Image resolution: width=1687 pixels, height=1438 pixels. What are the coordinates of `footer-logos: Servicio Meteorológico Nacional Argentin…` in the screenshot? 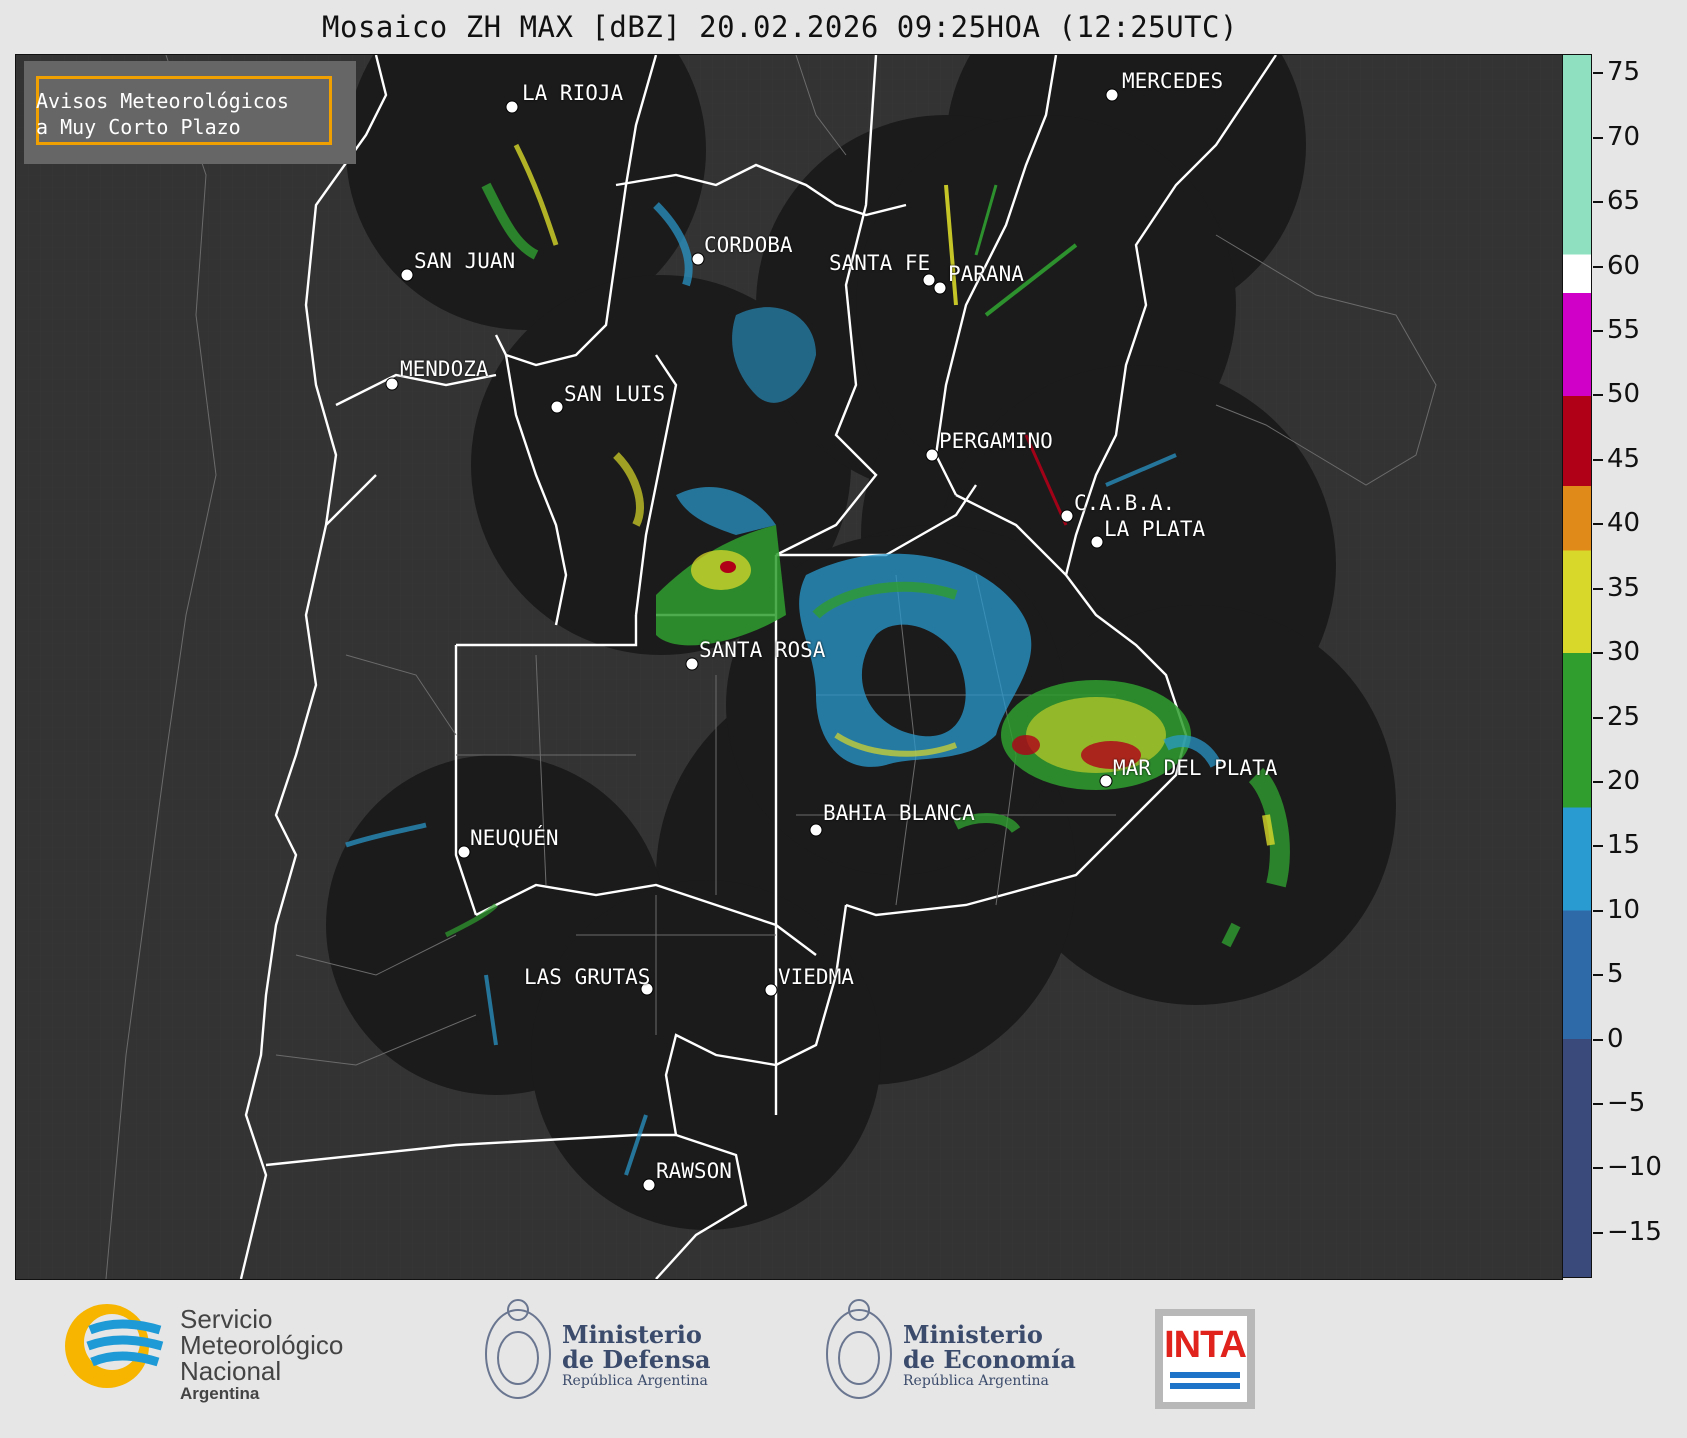 It's located at (843, 1360).